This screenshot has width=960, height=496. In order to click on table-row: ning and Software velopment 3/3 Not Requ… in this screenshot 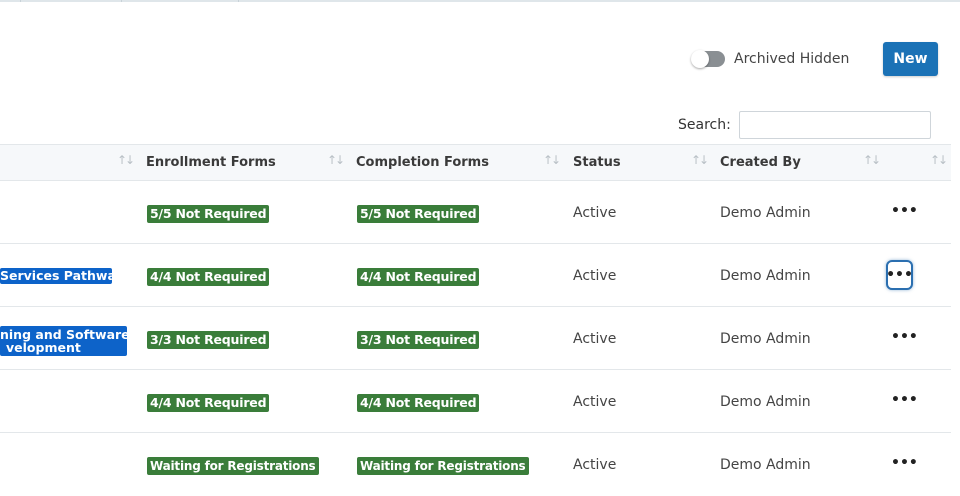, I will do `click(475, 338)`.